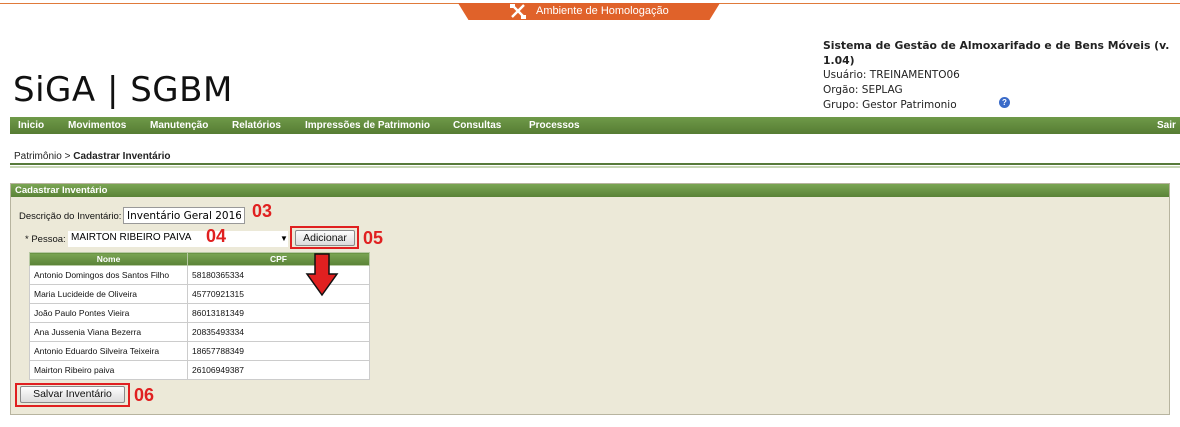 Image resolution: width=1180 pixels, height=427 pixels. Describe the element at coordinates (122, 156) in the screenshot. I see `breadcrumb-current: Cadastrar Inventário` at that location.